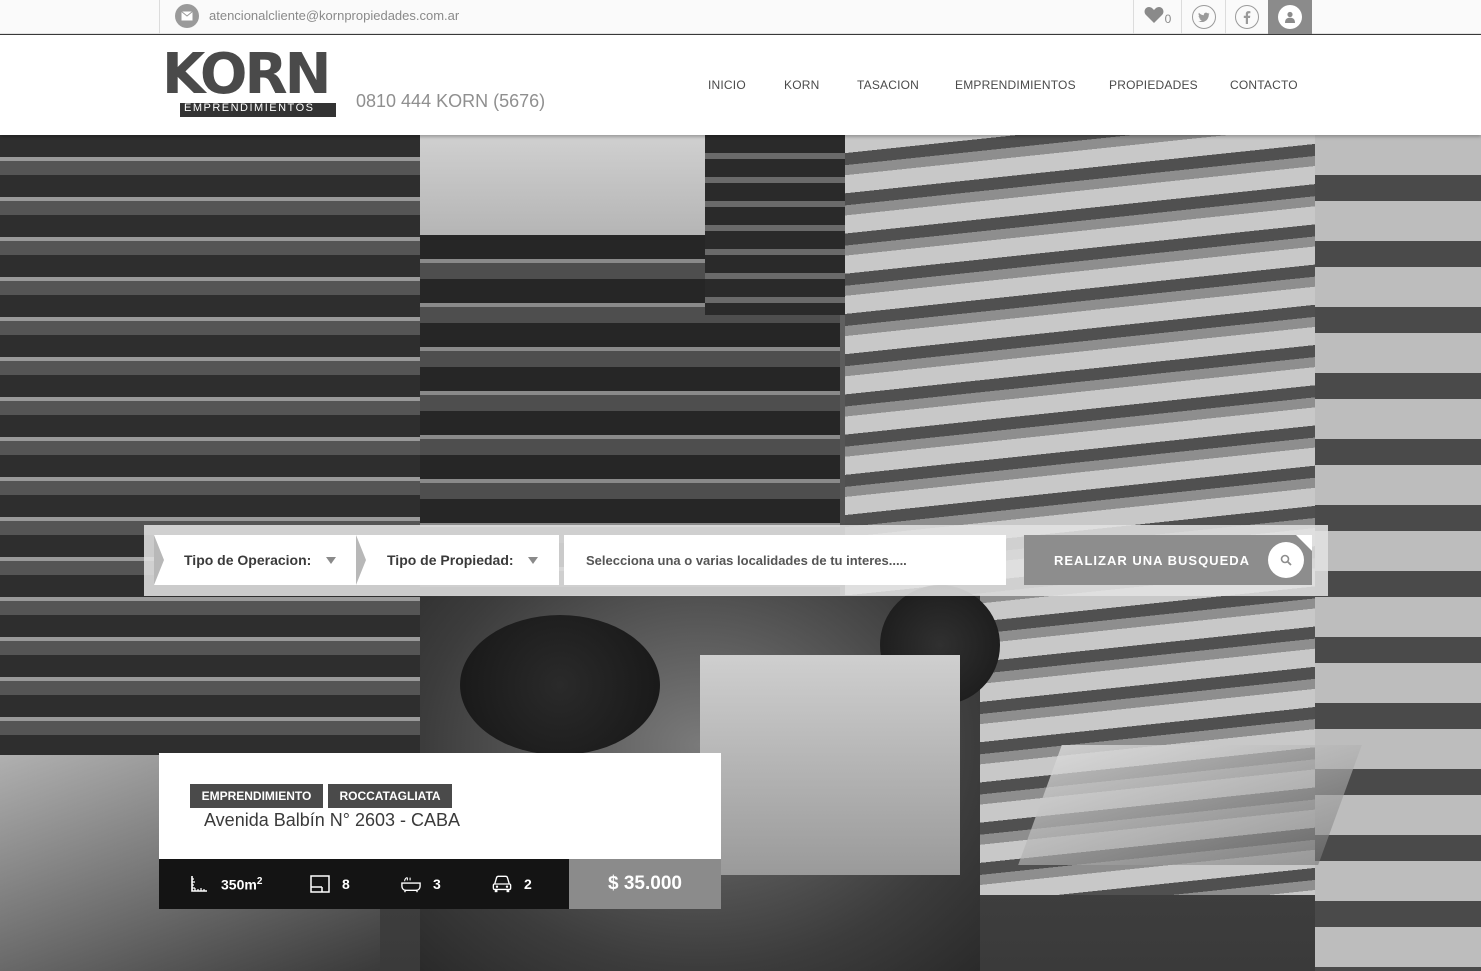 The width and height of the screenshot is (1481, 971). I want to click on hero-pavilion, so click(830, 765).